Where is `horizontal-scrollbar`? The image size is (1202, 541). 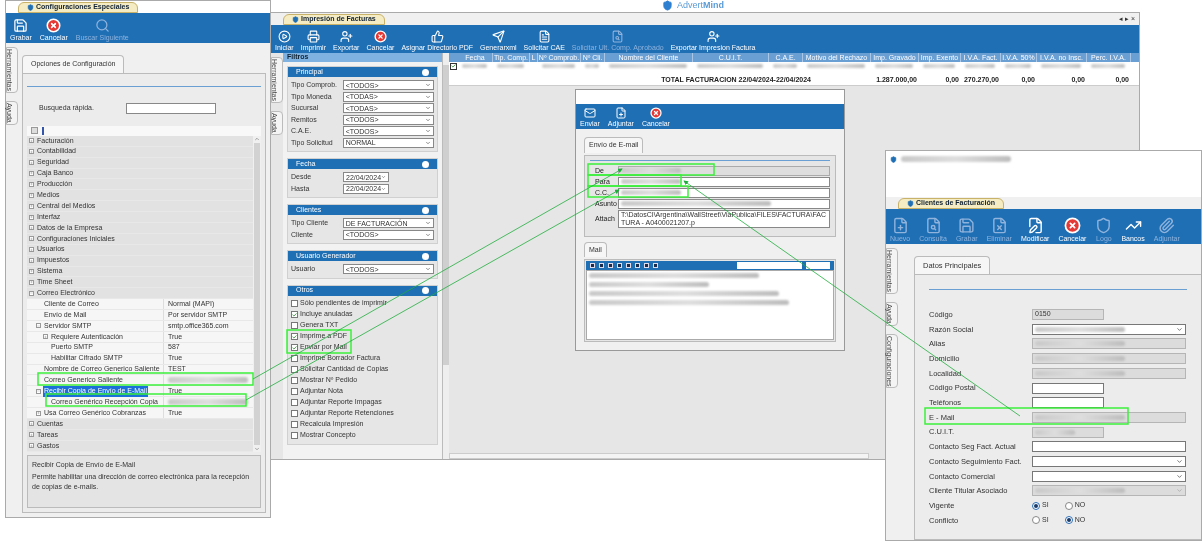
horizontal-scrollbar is located at coordinates (659, 456).